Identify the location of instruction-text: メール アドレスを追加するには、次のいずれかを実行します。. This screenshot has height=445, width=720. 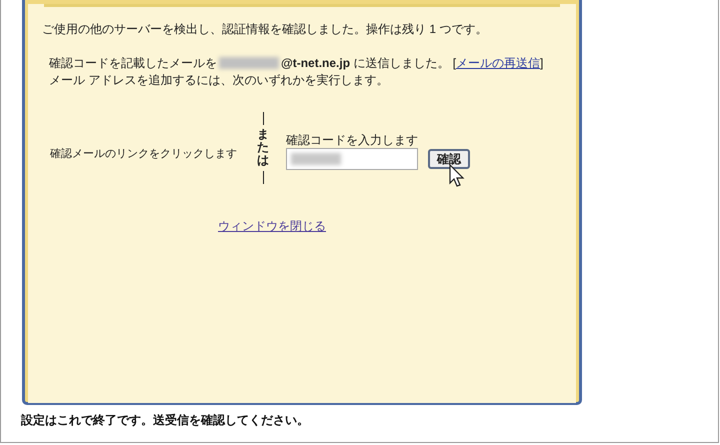
(218, 80).